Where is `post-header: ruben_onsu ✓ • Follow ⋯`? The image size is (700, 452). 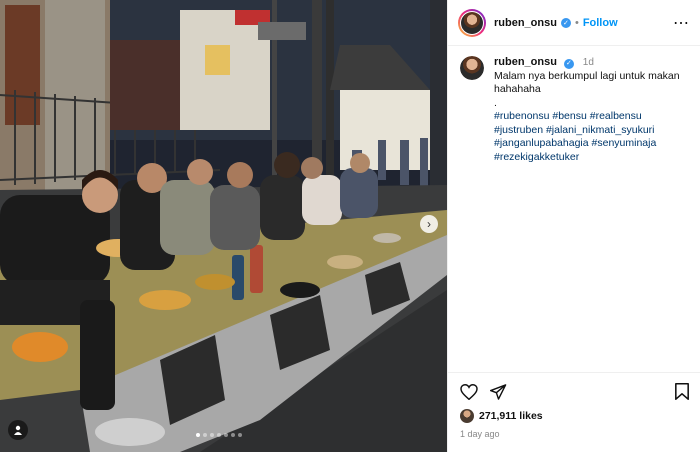
post-header: ruben_onsu ✓ • Follow ⋯ is located at coordinates (574, 23).